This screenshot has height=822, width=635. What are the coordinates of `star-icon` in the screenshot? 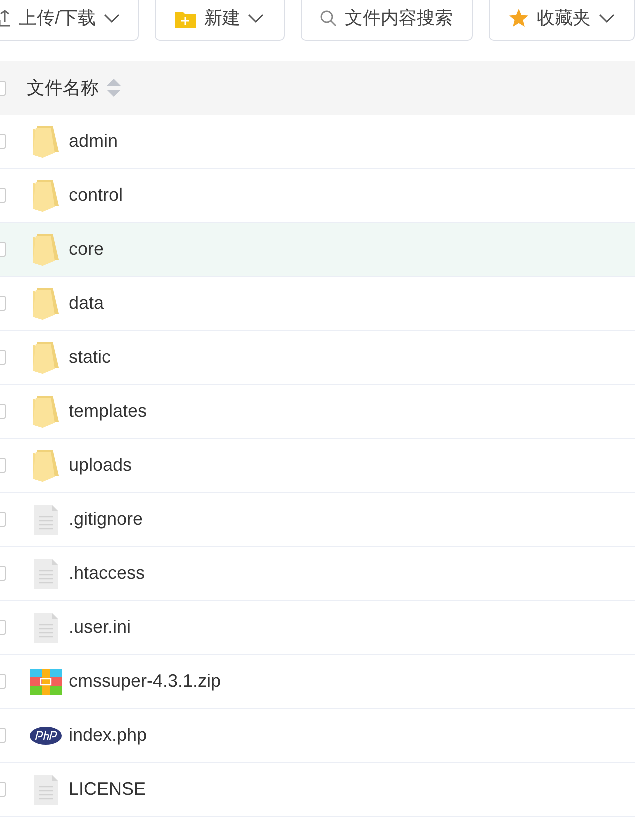 It's located at (518, 18).